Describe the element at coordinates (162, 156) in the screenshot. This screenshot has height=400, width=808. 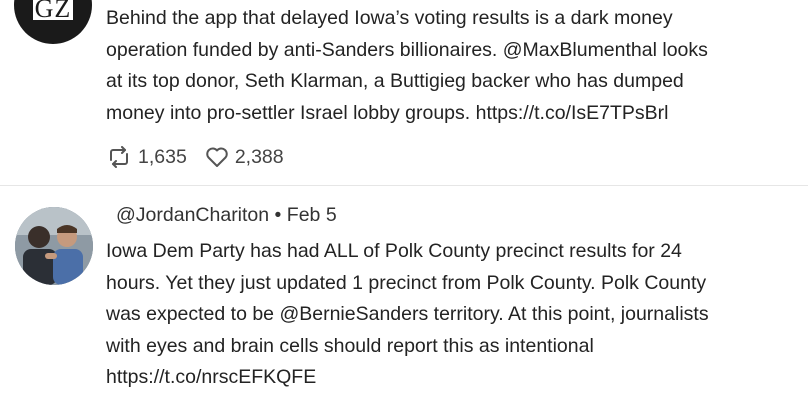
I see `retweet-count: 1,635` at that location.